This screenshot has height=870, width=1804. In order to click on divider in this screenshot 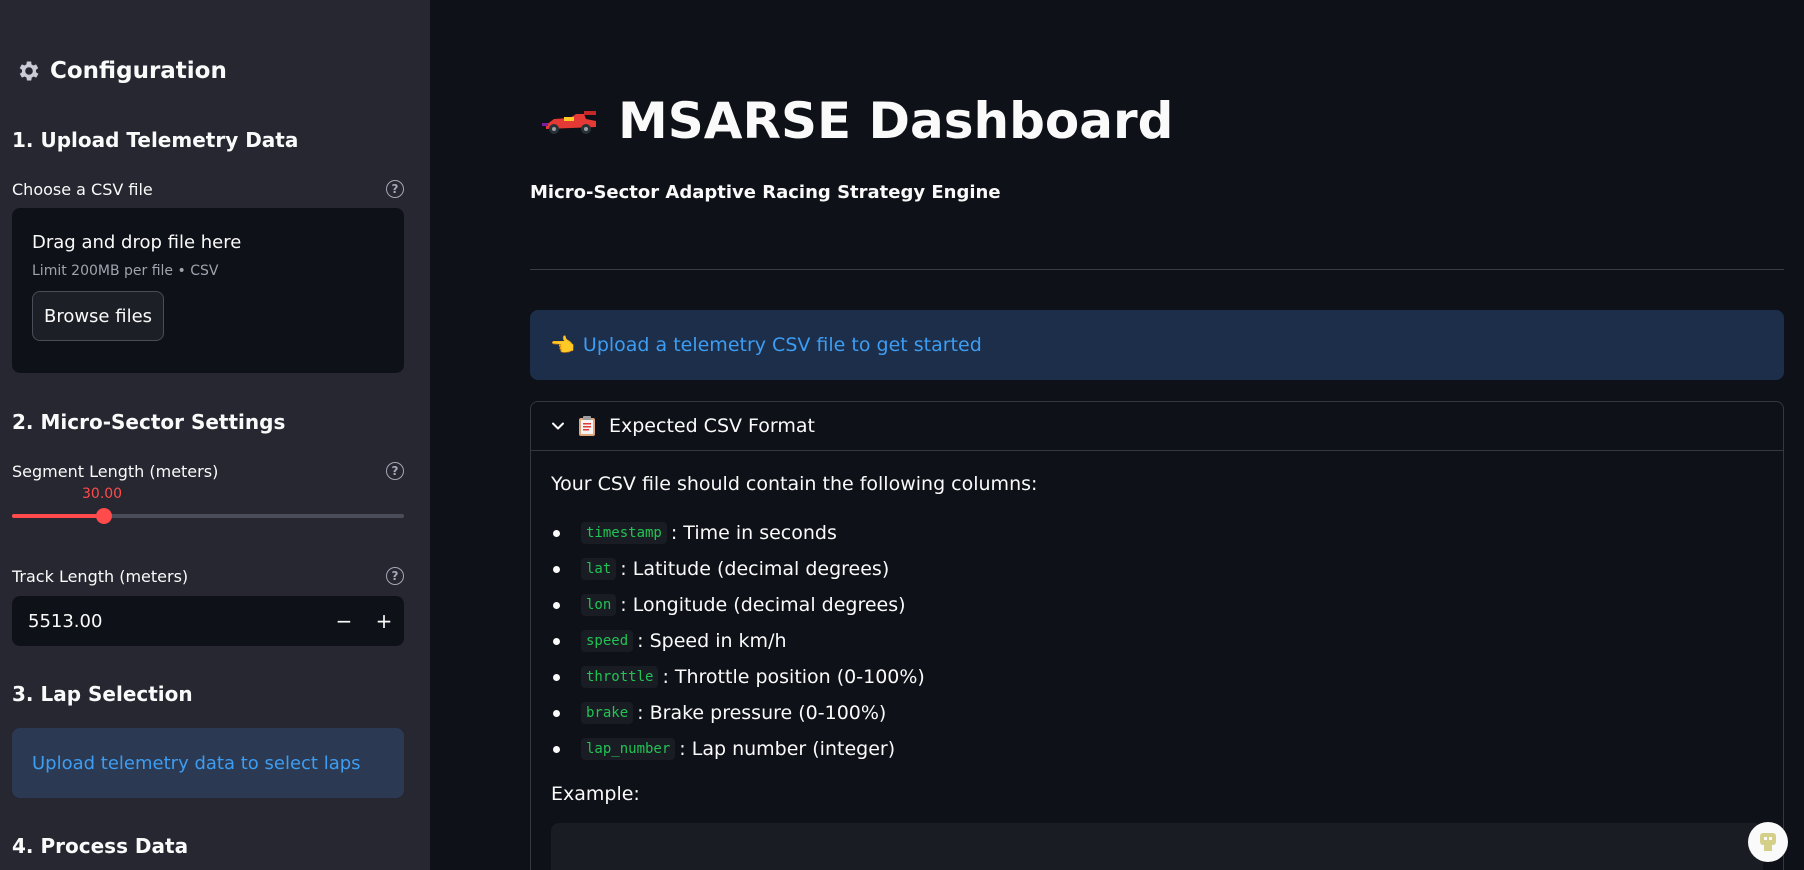, I will do `click(1157, 269)`.